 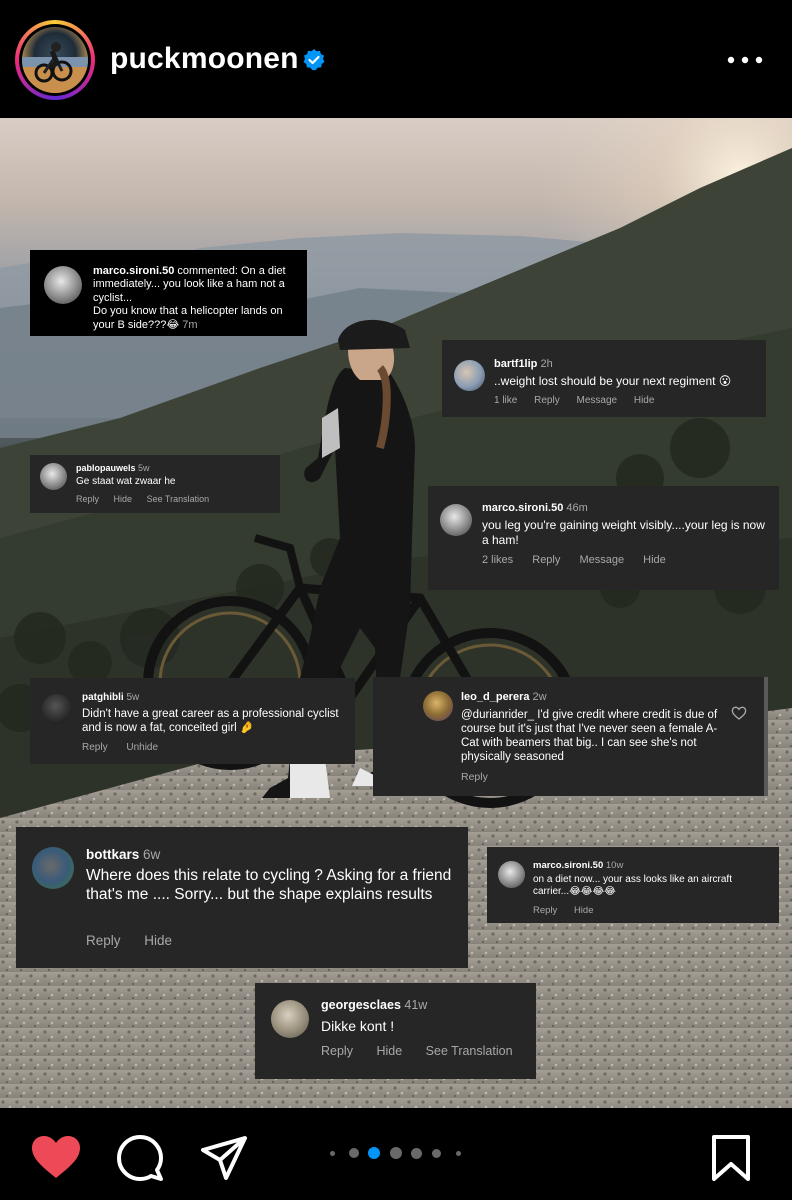 What do you see at coordinates (204, 59) in the screenshot?
I see `username: puckmoonen` at bounding box center [204, 59].